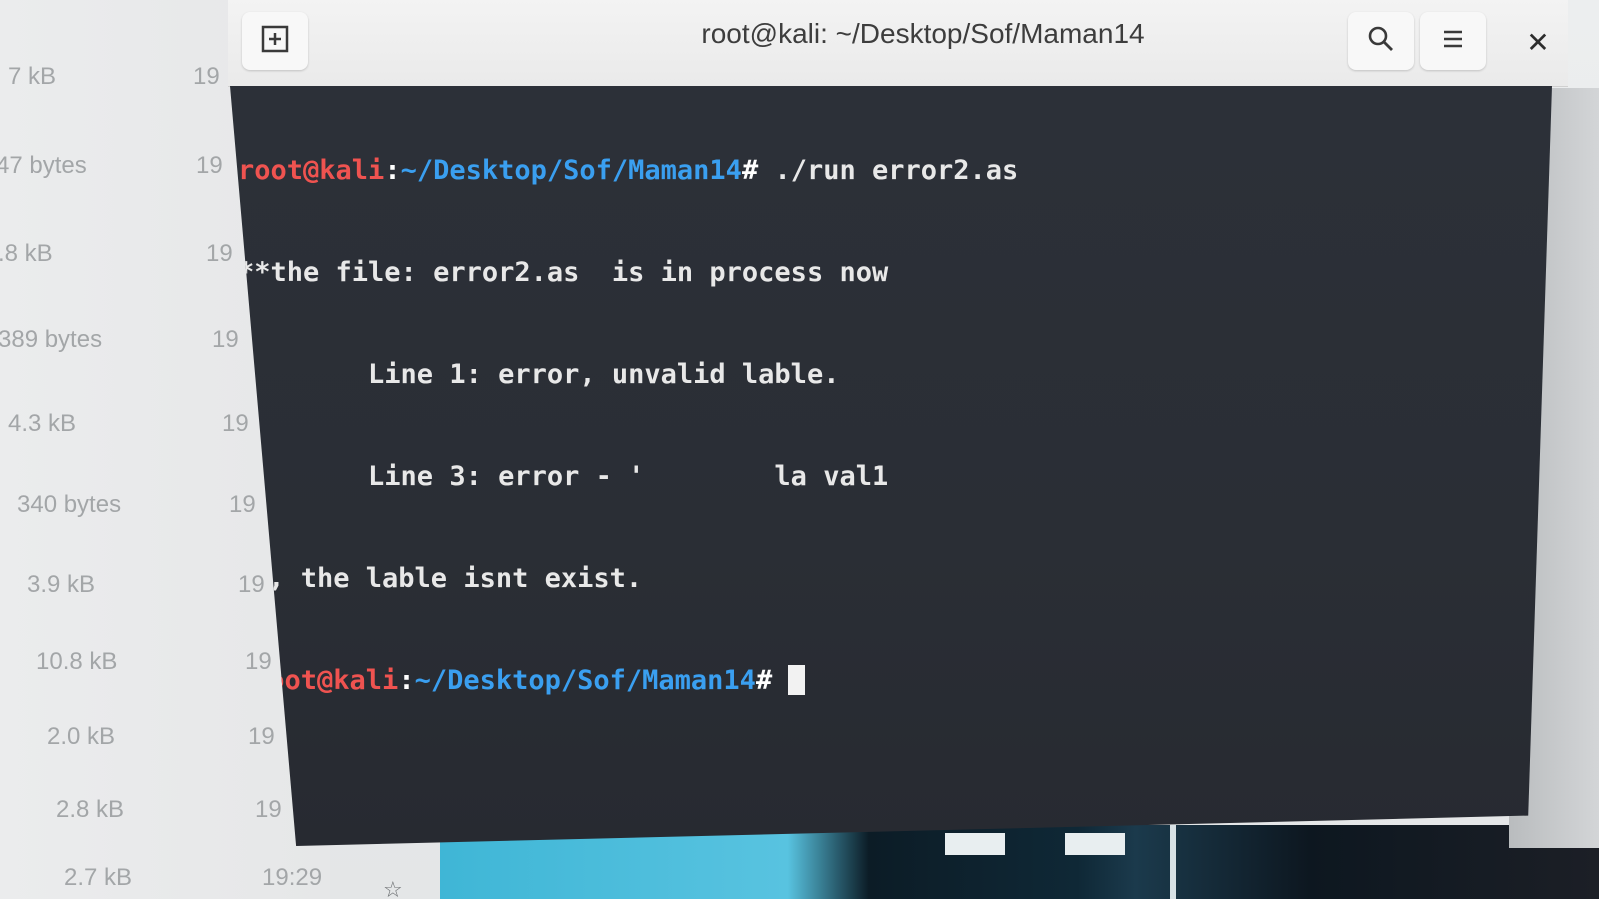  I want to click on file-size: 47 bytes, so click(43, 165).